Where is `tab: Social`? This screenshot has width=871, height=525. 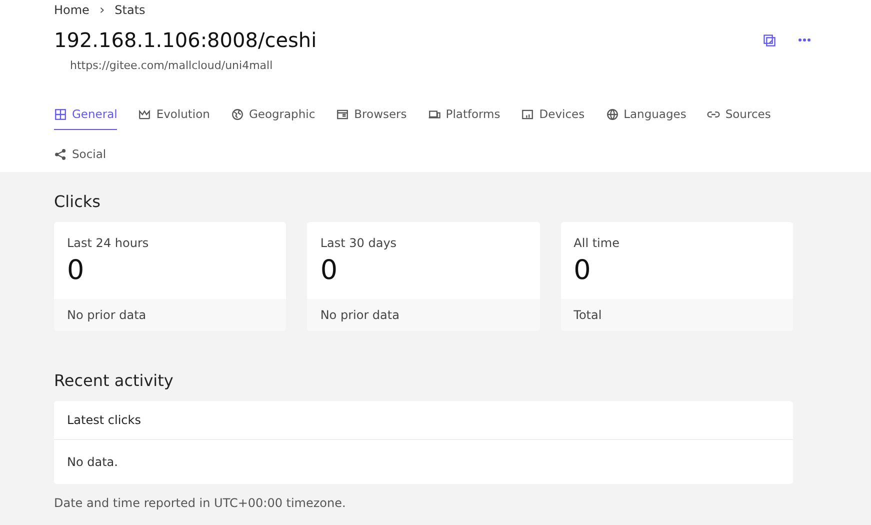
tab: Social is located at coordinates (80, 154).